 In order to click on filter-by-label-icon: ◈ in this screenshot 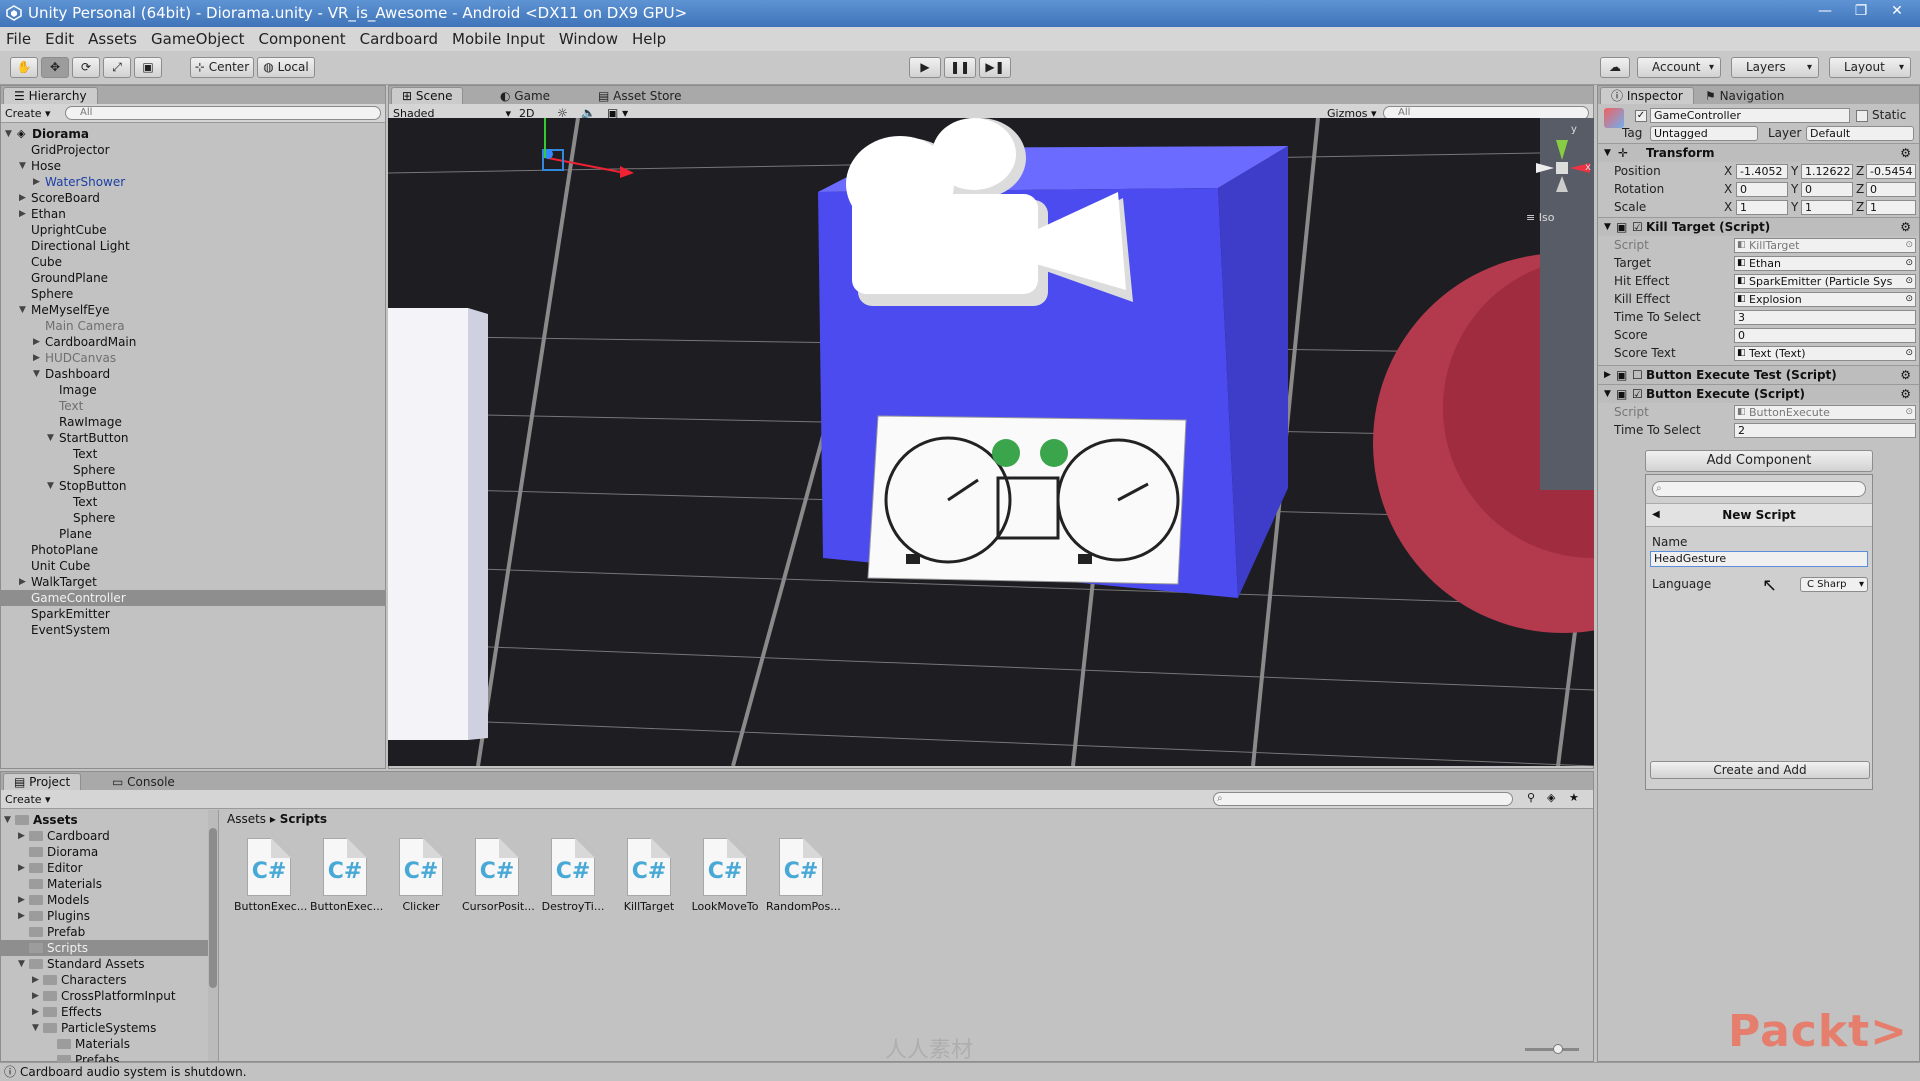, I will do `click(1551, 797)`.